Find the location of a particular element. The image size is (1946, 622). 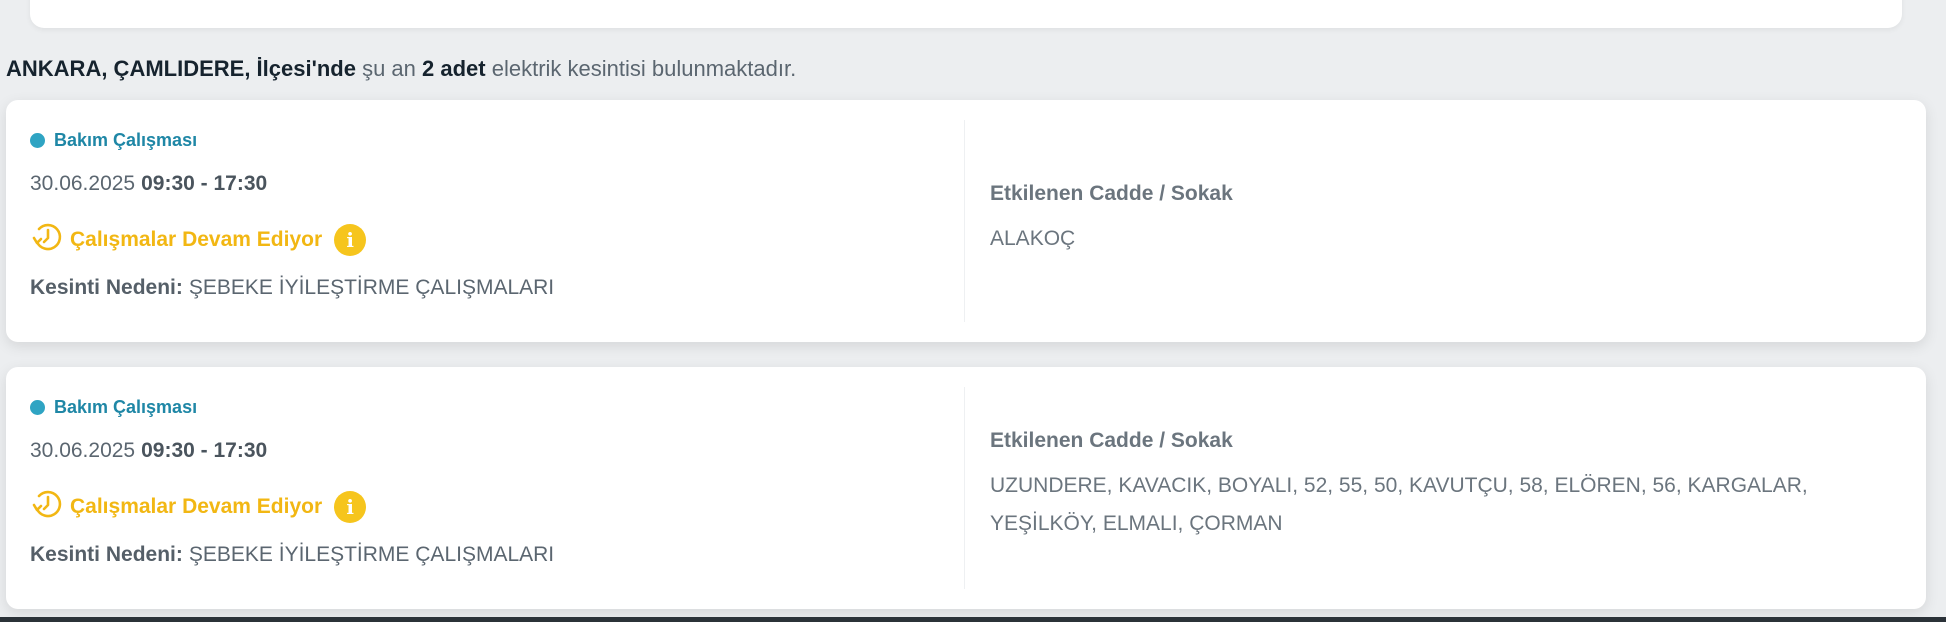

previous-card is located at coordinates (966, 14).